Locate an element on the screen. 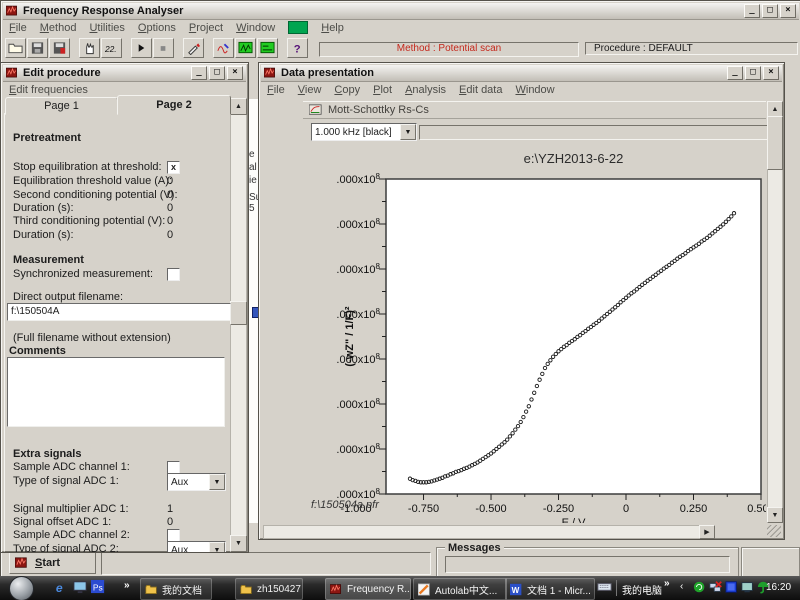  messages-box is located at coordinates (587, 564).